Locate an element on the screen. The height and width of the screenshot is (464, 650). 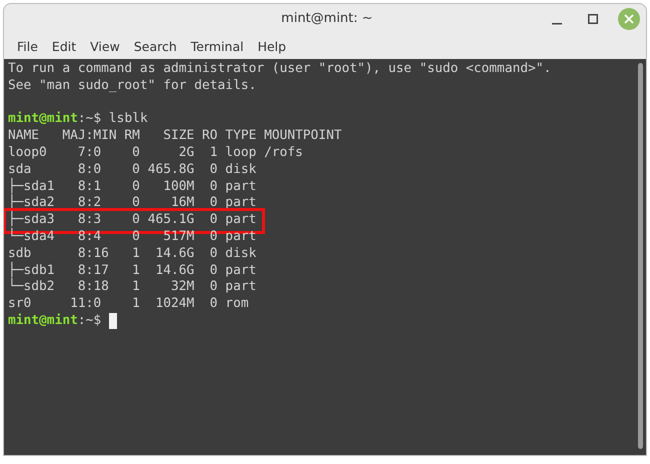
menu-item: Help is located at coordinates (272, 46).